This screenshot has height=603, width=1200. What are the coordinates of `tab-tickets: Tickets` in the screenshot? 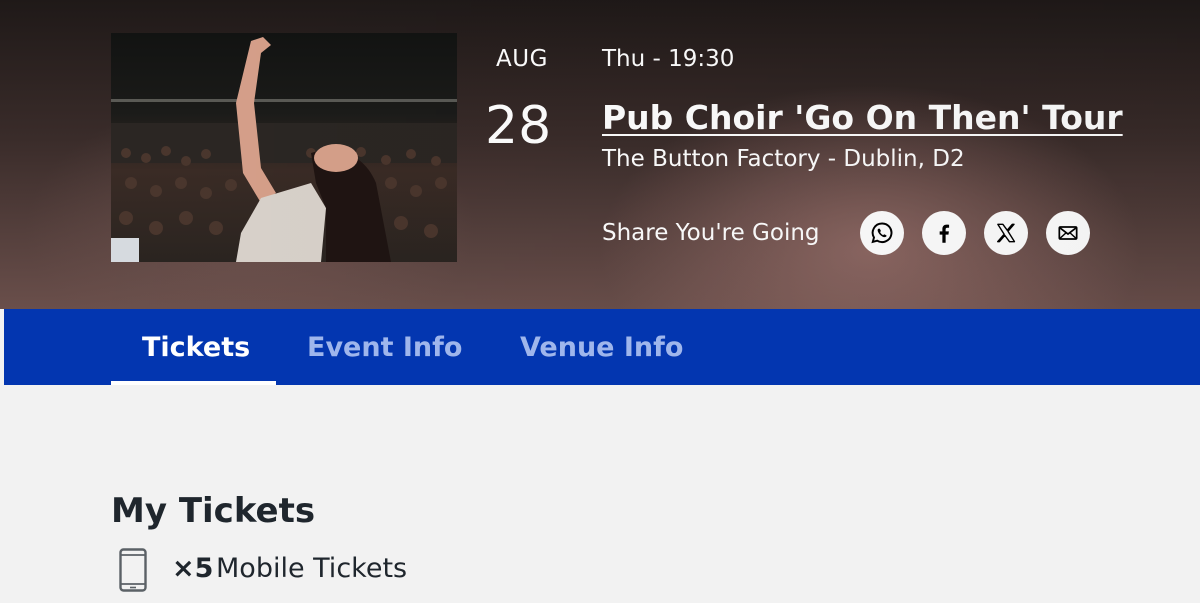 It's located at (196, 347).